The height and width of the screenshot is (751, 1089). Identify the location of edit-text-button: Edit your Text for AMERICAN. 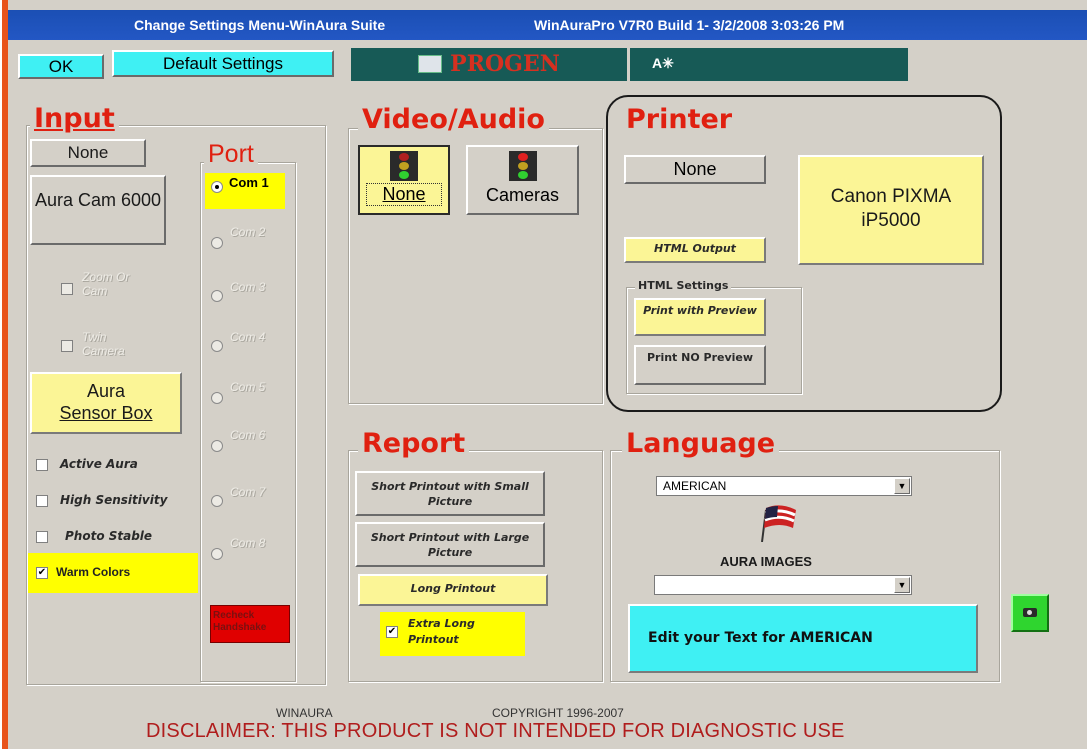
(803, 638).